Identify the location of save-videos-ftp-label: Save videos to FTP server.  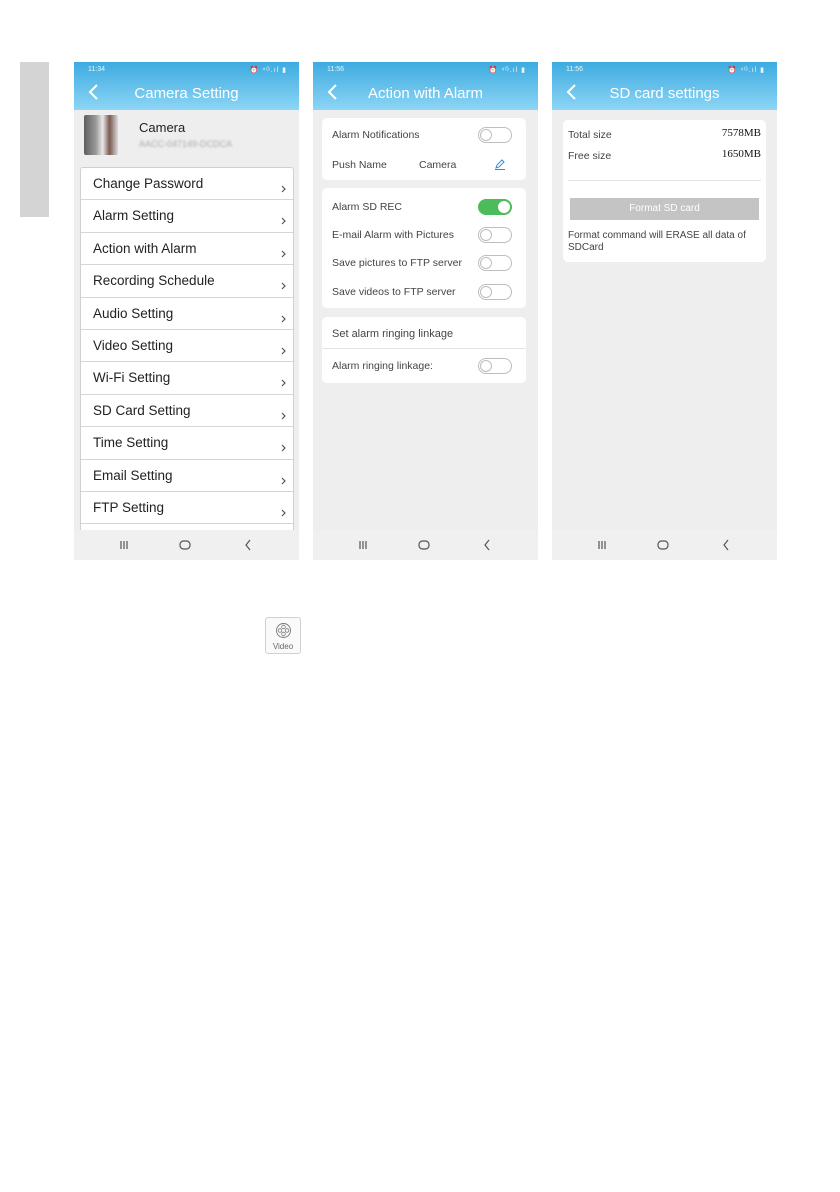
(394, 292).